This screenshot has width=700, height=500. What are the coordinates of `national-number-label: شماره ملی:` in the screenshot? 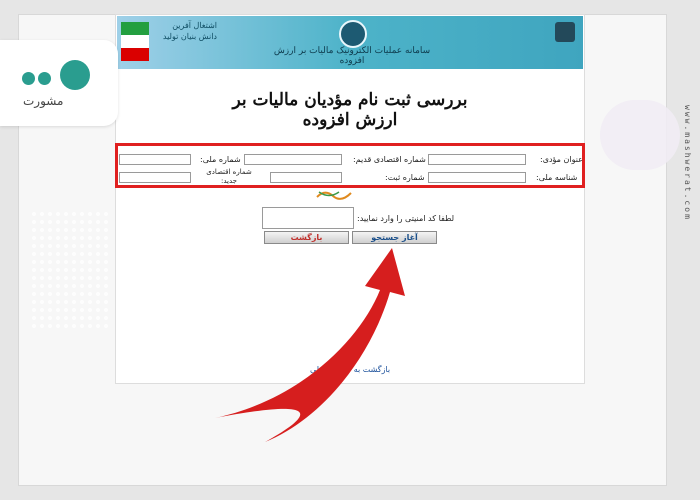 It's located at (220, 159).